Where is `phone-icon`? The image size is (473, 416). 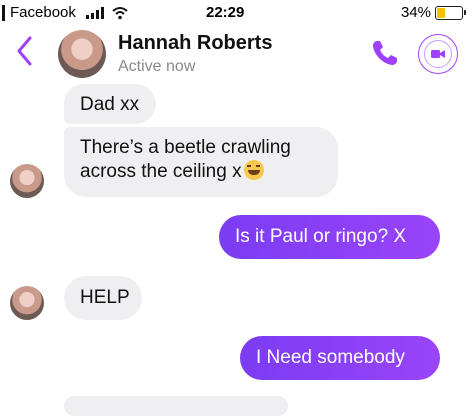
phone-icon is located at coordinates (385, 53).